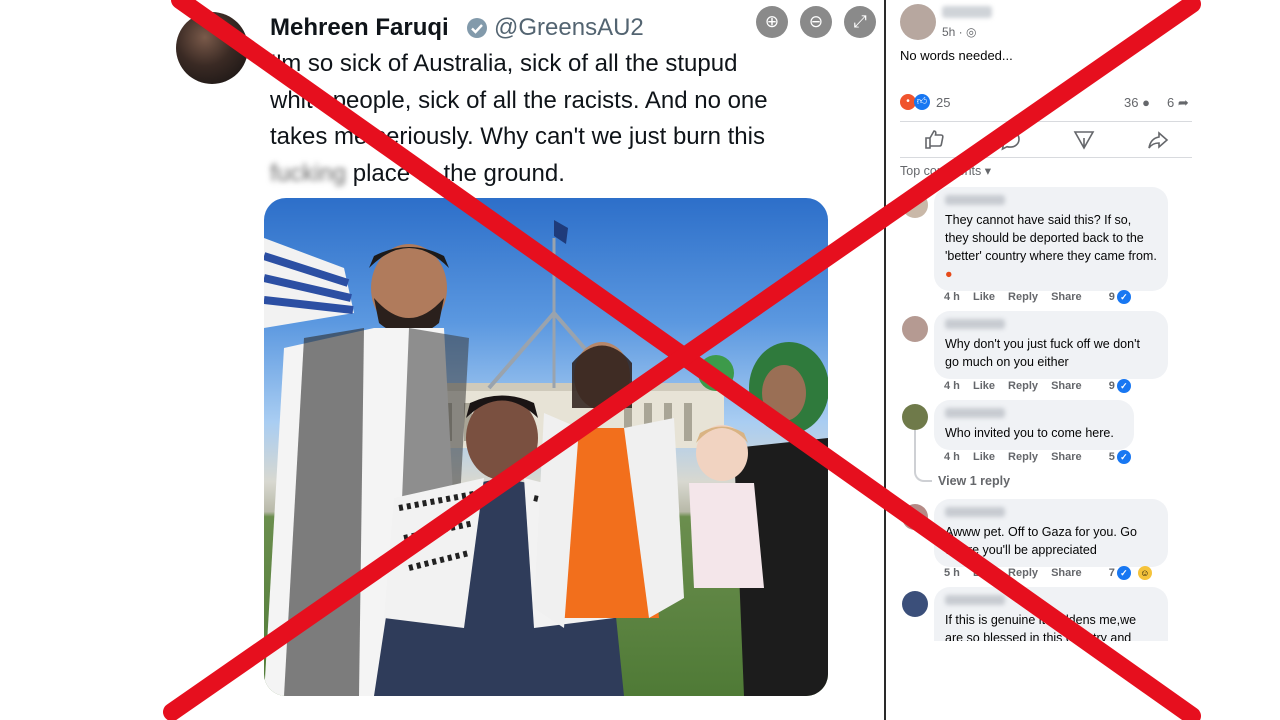 The height and width of the screenshot is (720, 1280). What do you see at coordinates (477, 28) in the screenshot?
I see `verified-badge-icon` at bounding box center [477, 28].